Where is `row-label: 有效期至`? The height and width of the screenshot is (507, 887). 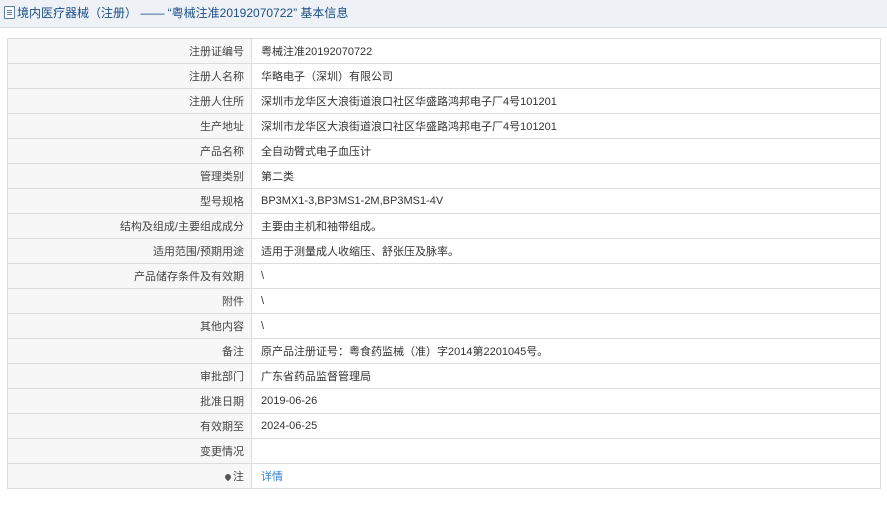
row-label: 有效期至 is located at coordinates (129, 426).